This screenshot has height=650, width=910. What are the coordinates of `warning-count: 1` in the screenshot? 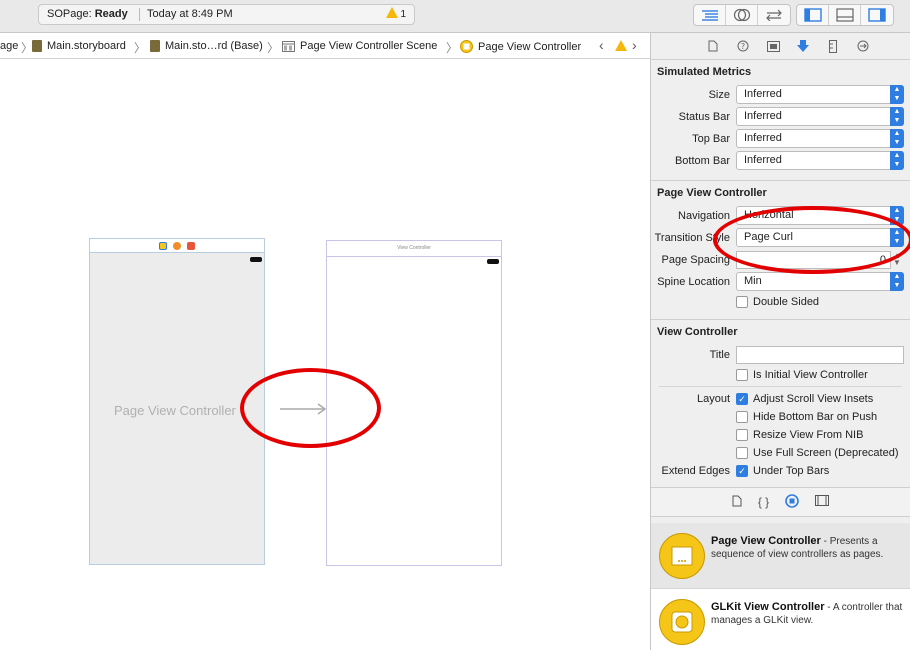 It's located at (403, 14).